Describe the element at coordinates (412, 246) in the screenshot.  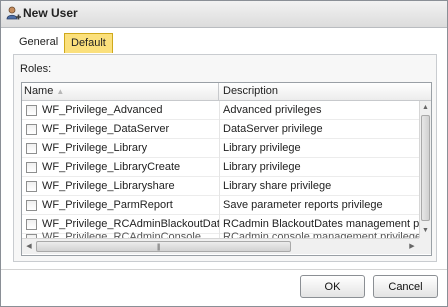
I see `scroll-right-arrow-icon: ▶` at that location.